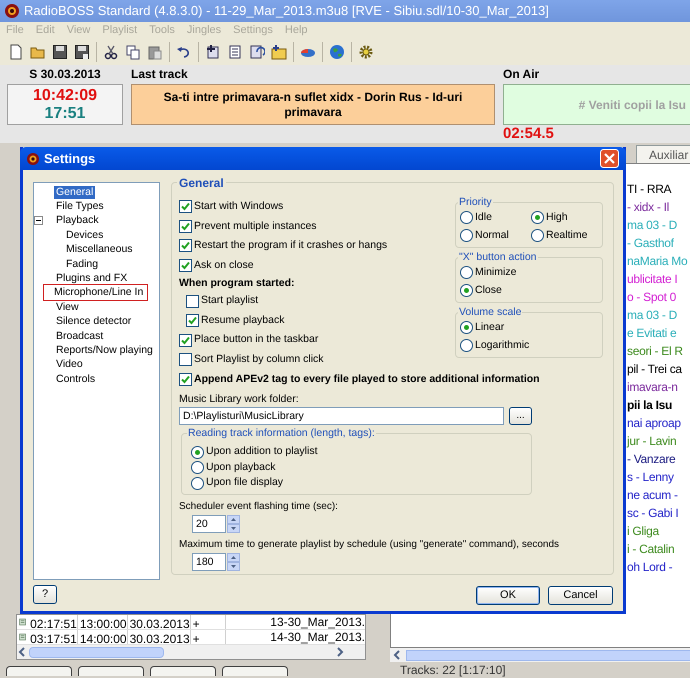 Image resolution: width=690 pixels, height=678 pixels. I want to click on tree-item: Miscellaneous, so click(99, 249).